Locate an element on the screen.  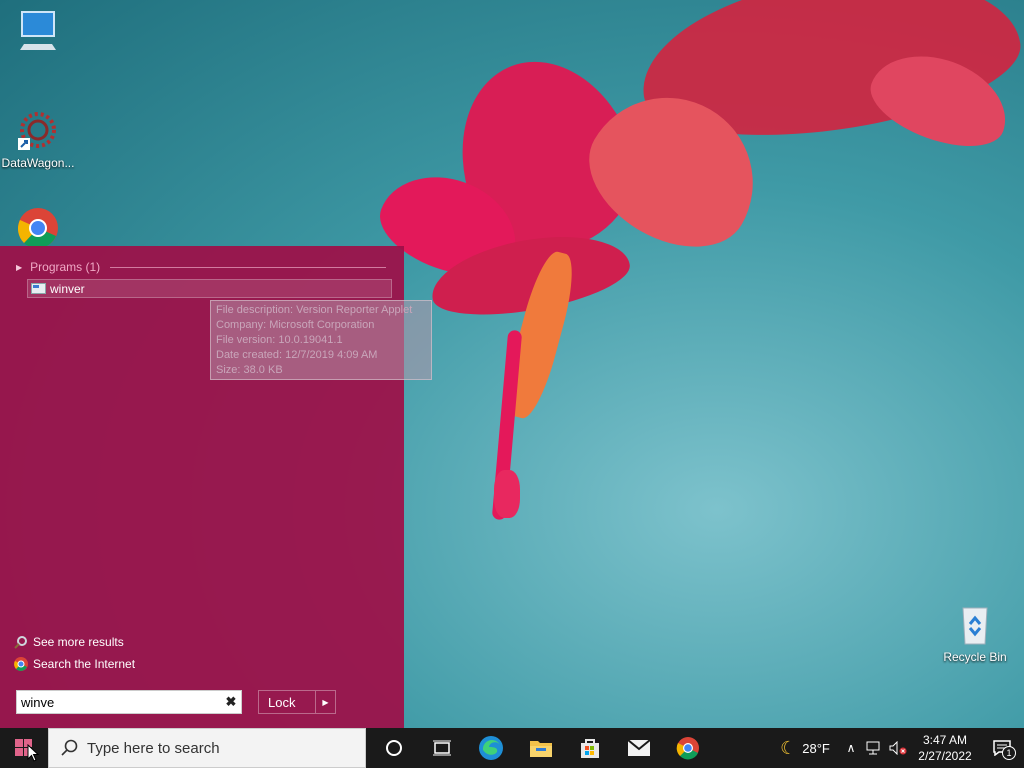
volume-button is located at coordinates (898, 748).